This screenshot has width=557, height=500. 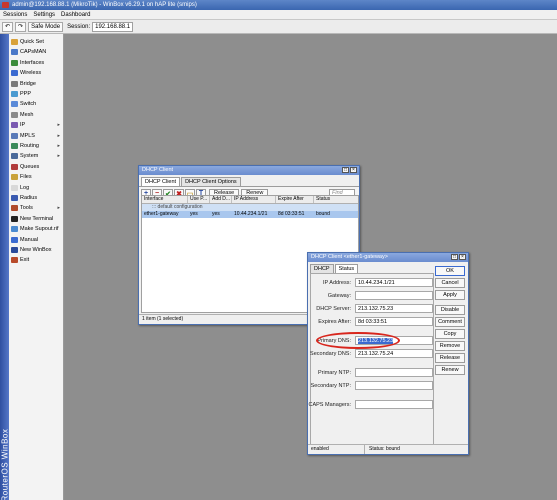 What do you see at coordinates (349, 257) in the screenshot?
I see `detail-window-title-text: DHCP Client <ether1-gateway>` at bounding box center [349, 257].